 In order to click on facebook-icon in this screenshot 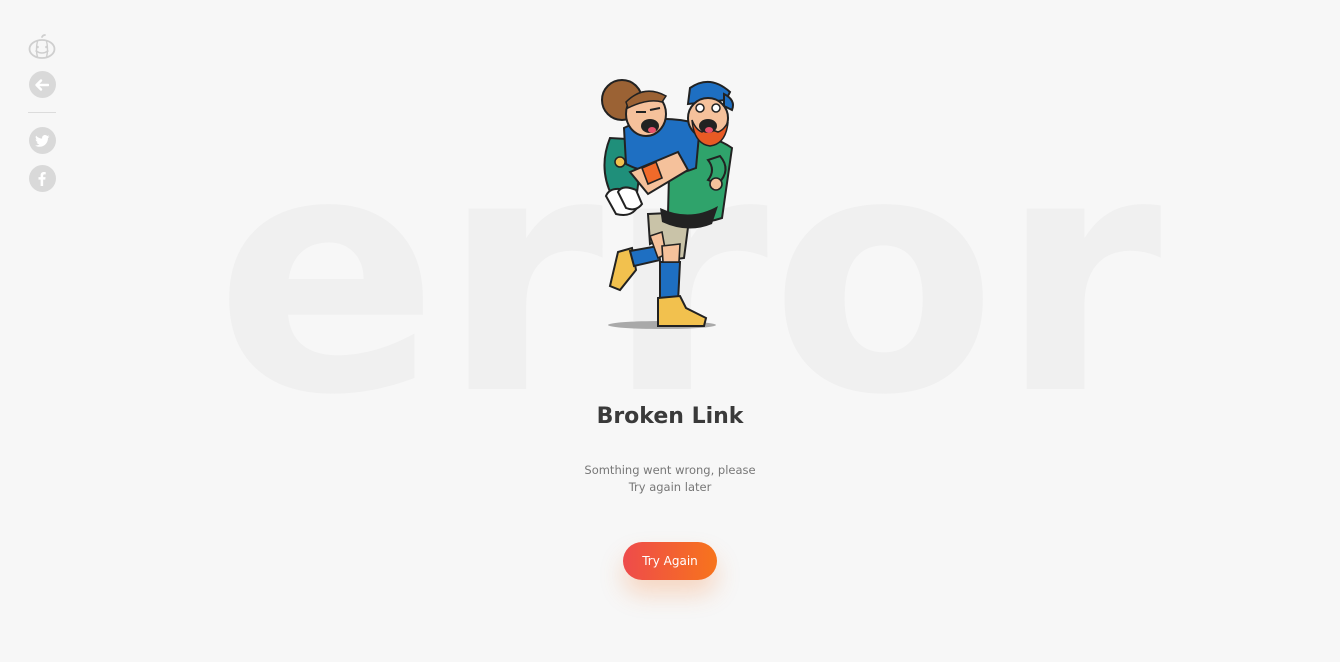, I will do `click(42, 178)`.